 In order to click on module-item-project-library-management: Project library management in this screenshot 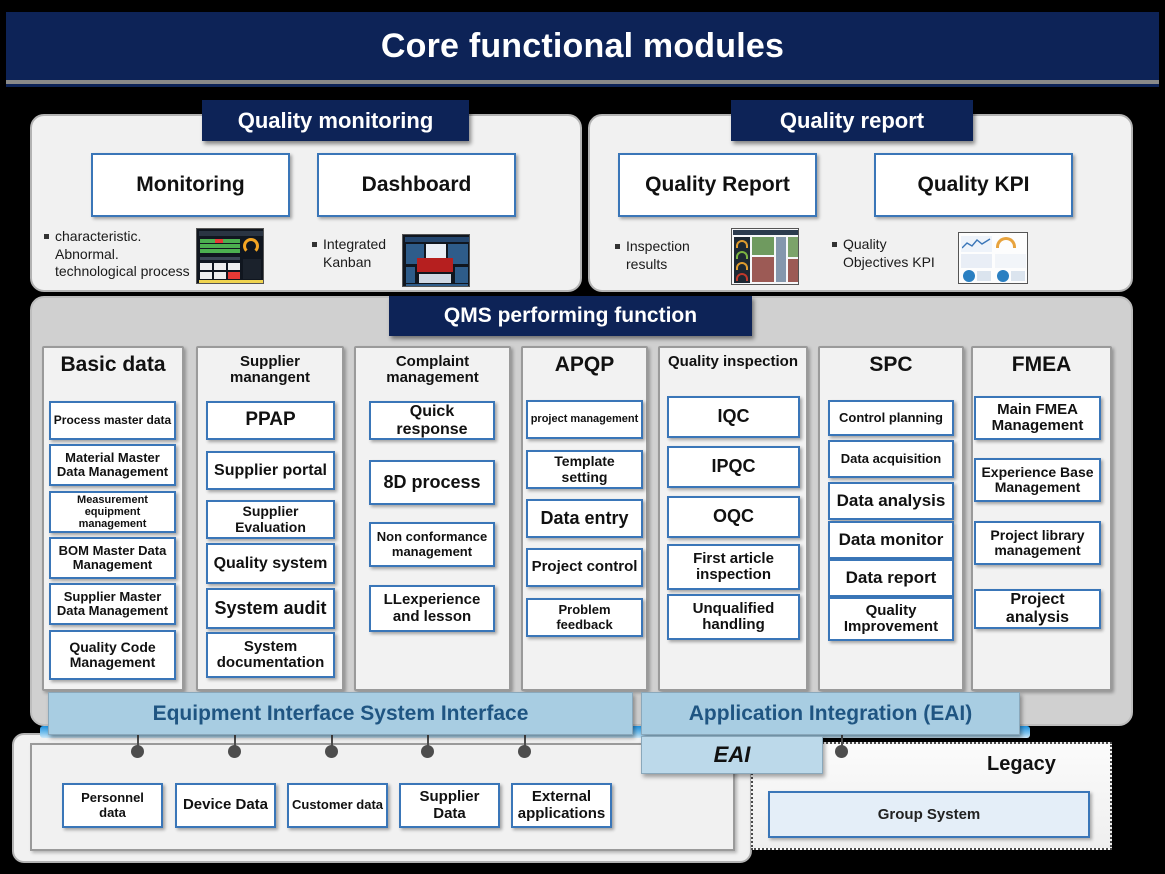, I will do `click(1037, 543)`.